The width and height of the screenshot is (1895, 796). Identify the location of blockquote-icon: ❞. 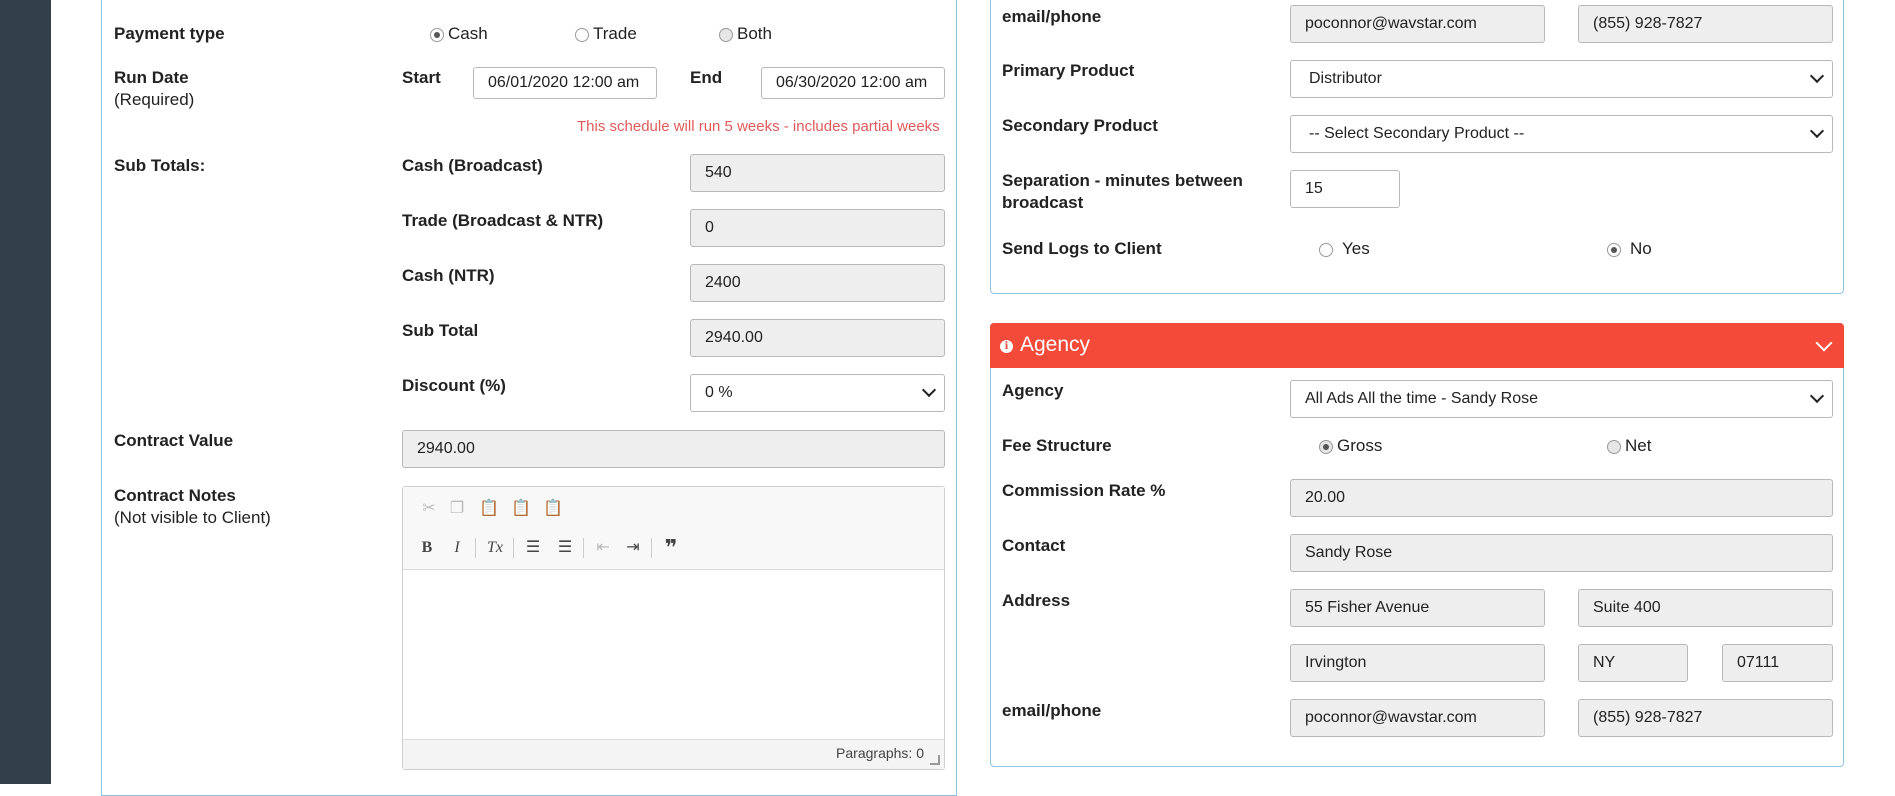
(671, 548).